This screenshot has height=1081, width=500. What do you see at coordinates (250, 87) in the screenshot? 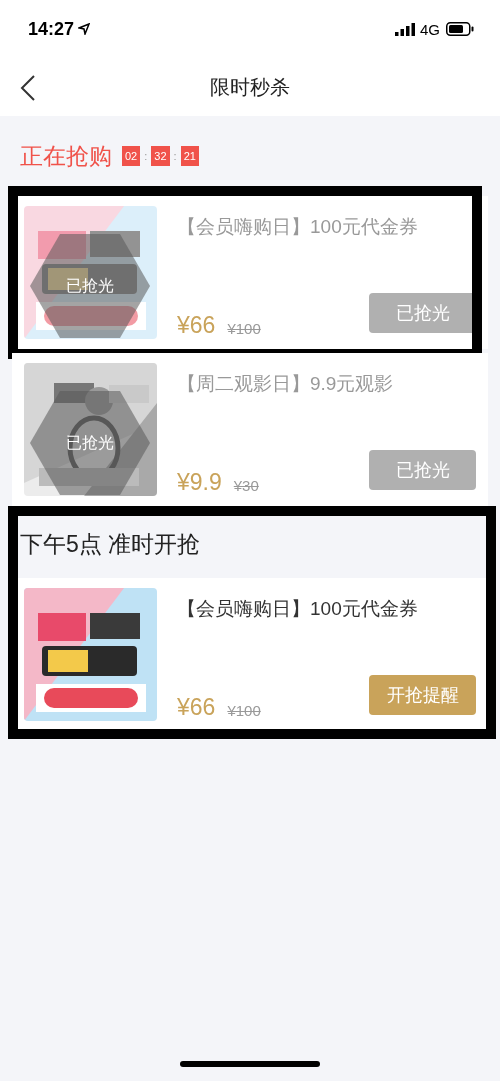
I see `page-title: 限时秒杀` at bounding box center [250, 87].